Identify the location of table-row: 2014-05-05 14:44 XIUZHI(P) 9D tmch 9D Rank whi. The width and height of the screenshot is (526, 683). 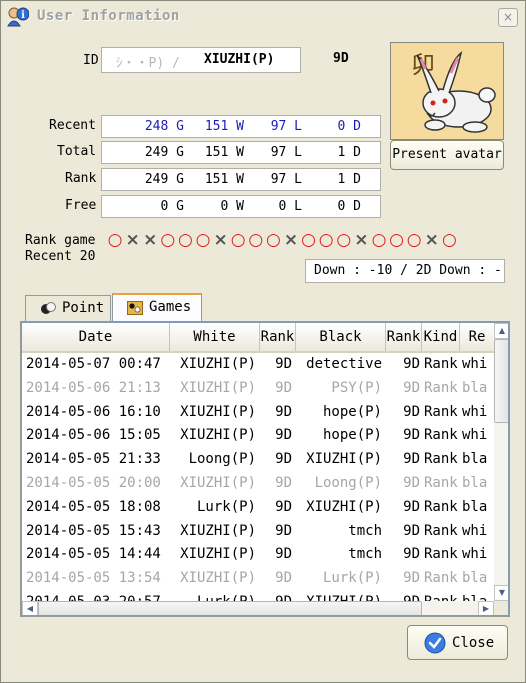
(258, 555).